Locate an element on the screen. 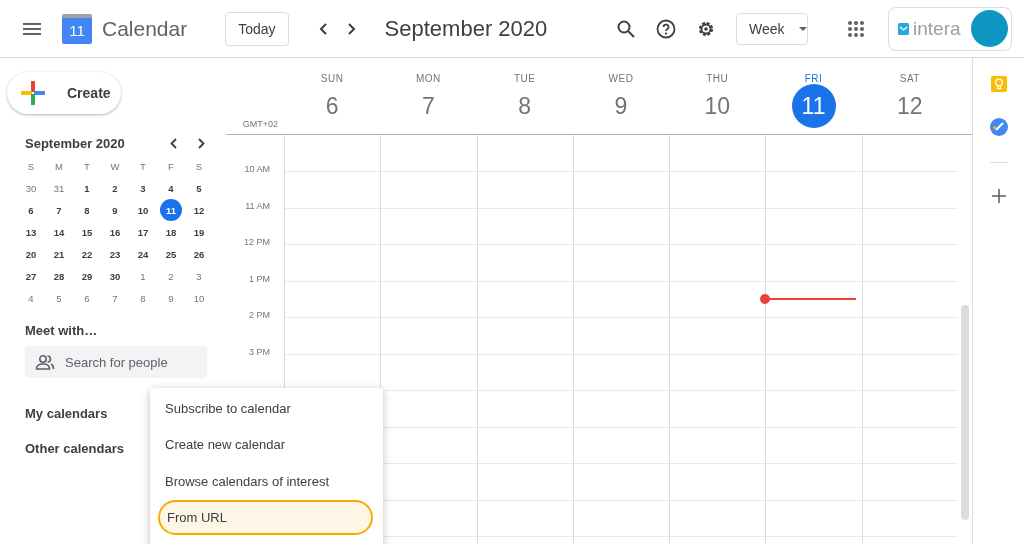 This screenshot has width=1024, height=544. menu-item: From URL is located at coordinates (265, 517).